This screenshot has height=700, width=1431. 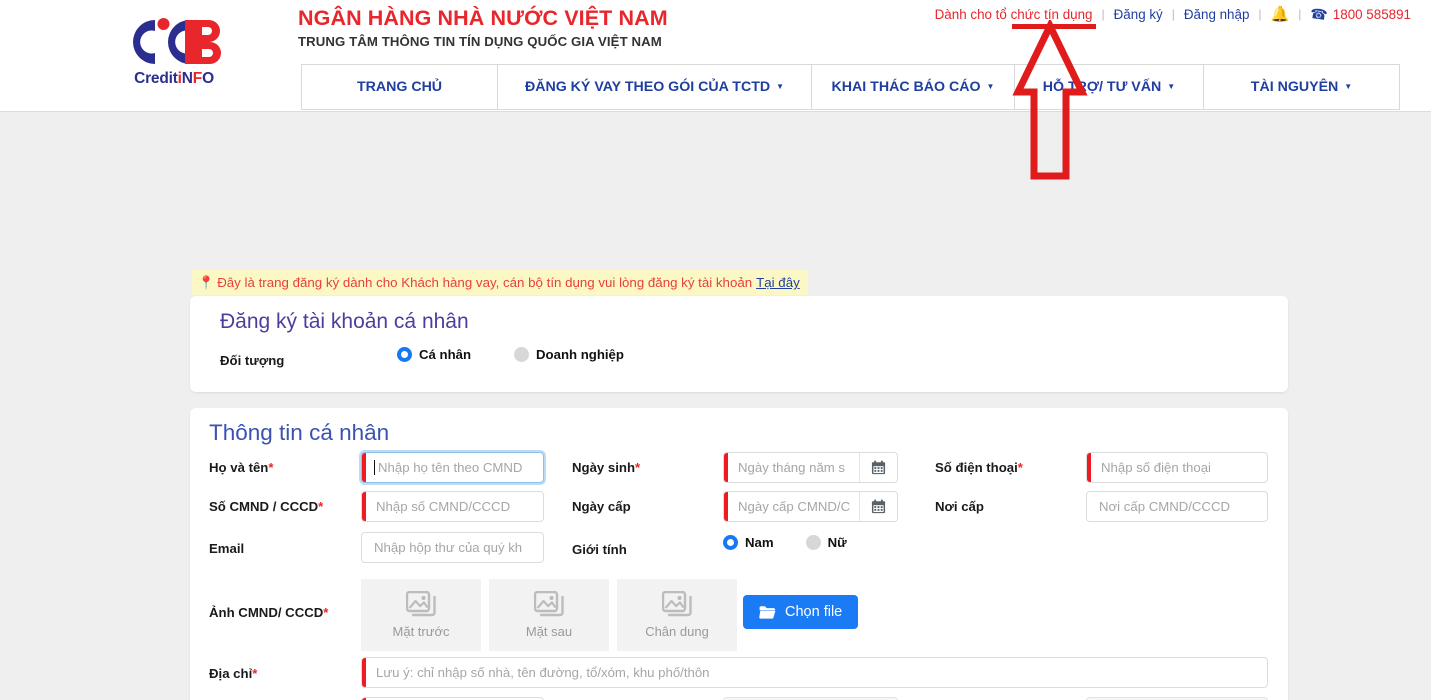 What do you see at coordinates (1371, 14) in the screenshot?
I see `hotline-number: 1800 585891` at bounding box center [1371, 14].